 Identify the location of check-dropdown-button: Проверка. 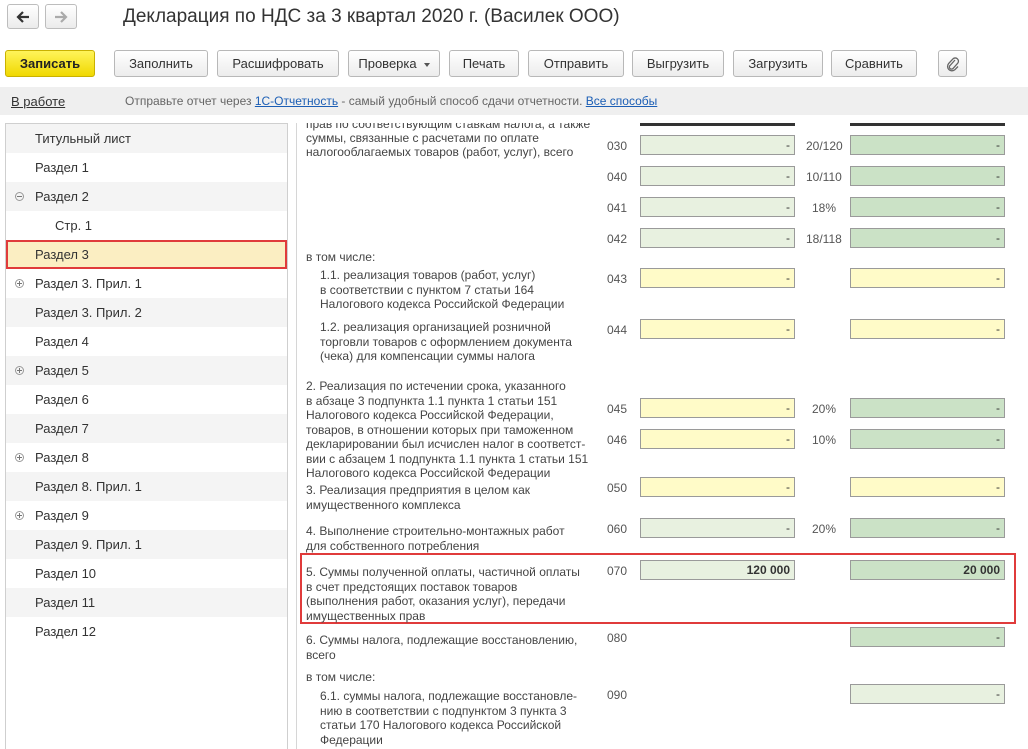
(394, 63).